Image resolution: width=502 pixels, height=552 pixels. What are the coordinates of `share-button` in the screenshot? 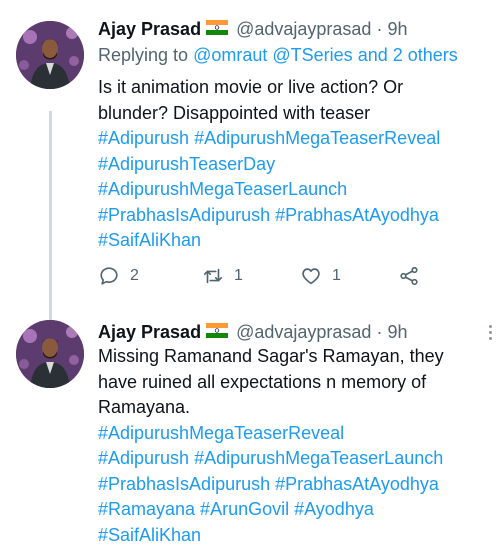 It's located at (414, 276).